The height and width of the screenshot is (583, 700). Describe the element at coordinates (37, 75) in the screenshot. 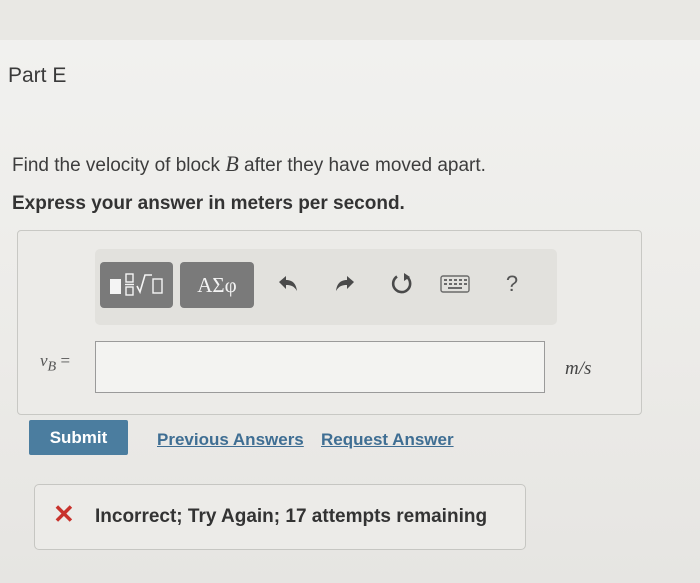

I see `part-title: Part E` at that location.